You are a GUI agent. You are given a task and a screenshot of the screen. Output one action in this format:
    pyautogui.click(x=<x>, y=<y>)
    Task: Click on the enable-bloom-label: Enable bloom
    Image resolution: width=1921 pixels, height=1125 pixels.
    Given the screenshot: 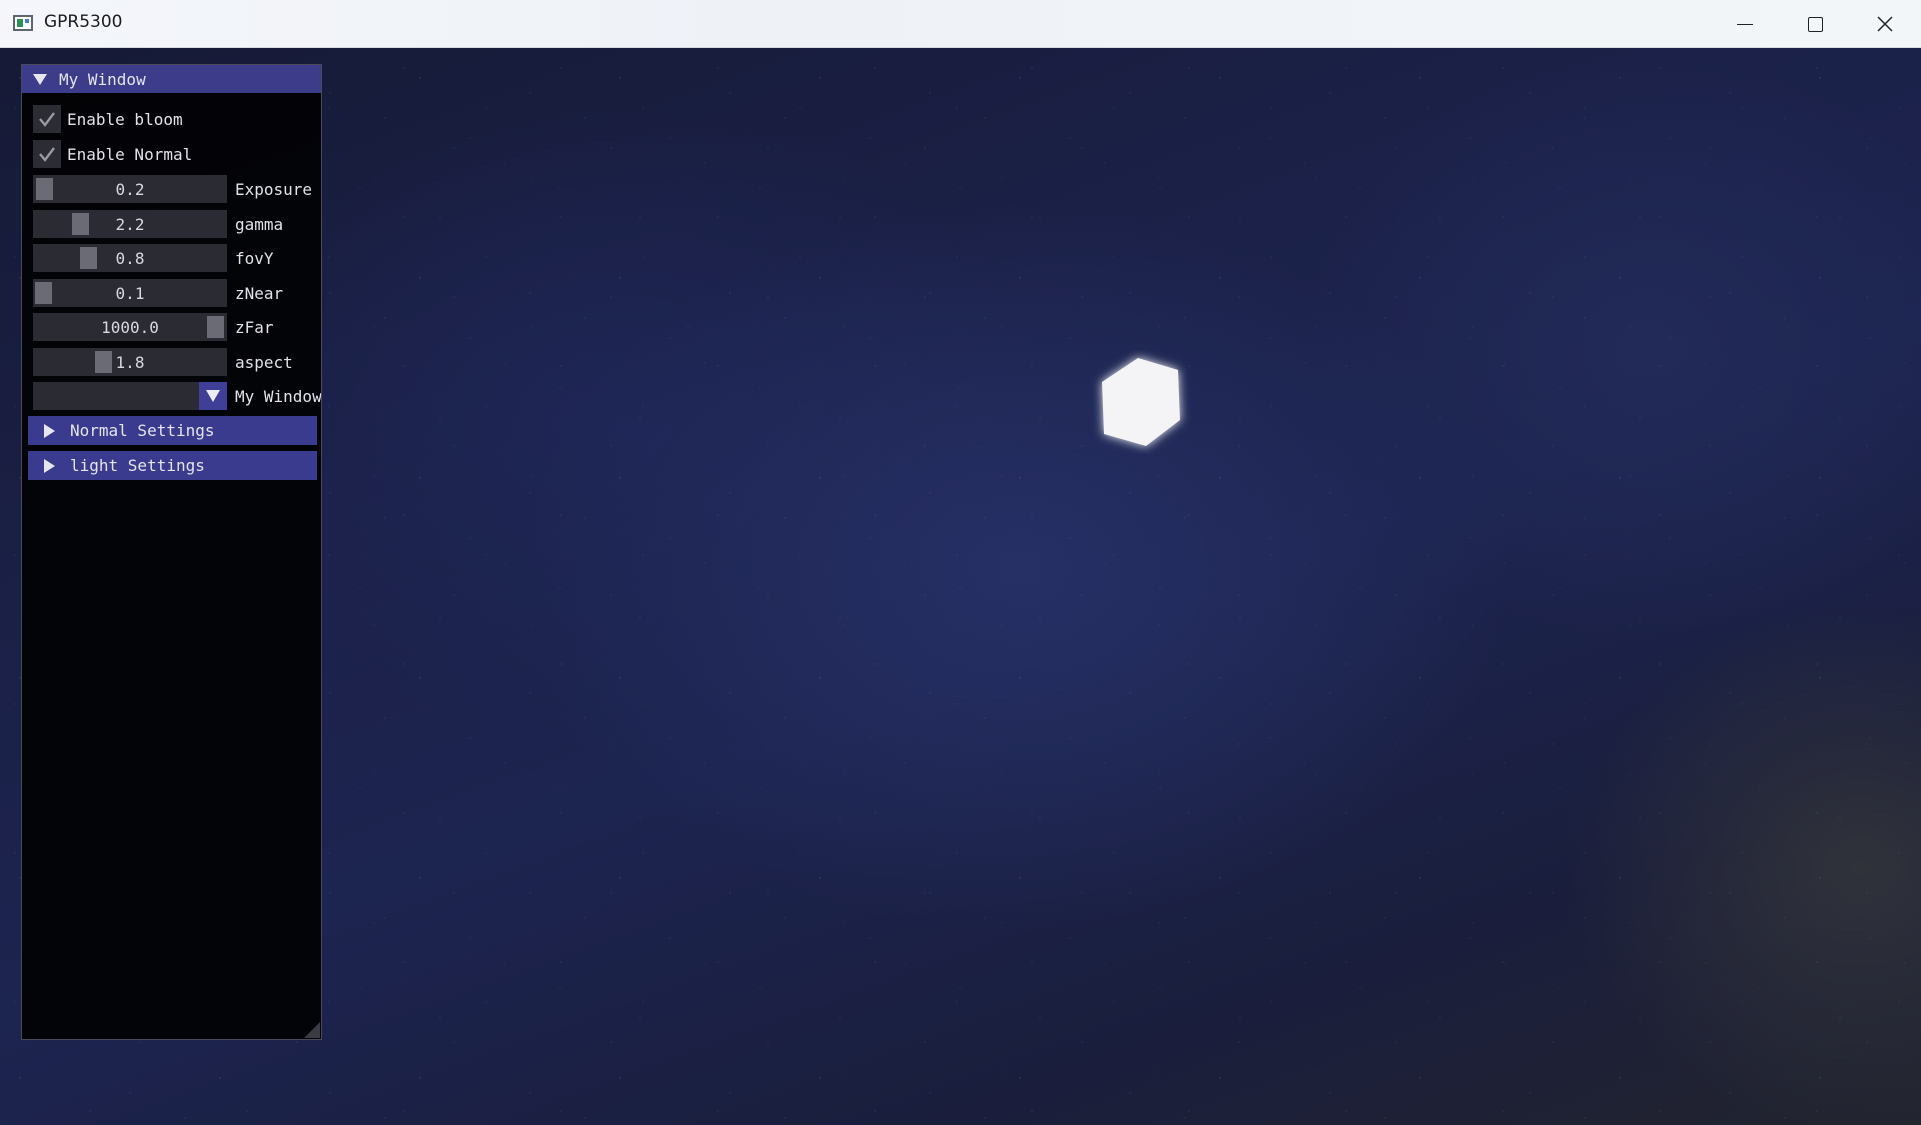 What is the action you would take?
    pyautogui.click(x=125, y=119)
    